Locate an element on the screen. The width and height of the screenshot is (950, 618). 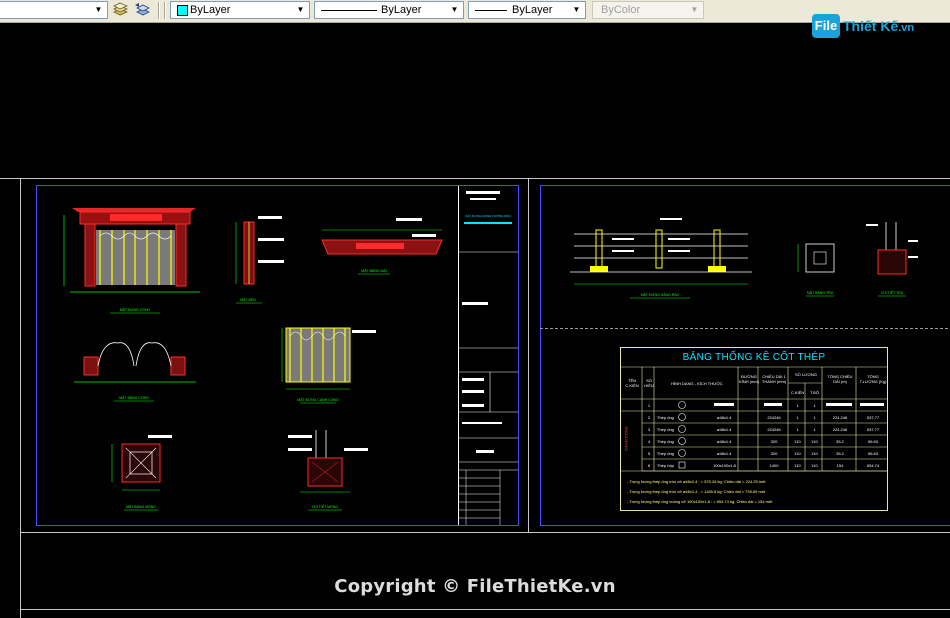
row-6-total-len: 154 is located at coordinates (840, 465).